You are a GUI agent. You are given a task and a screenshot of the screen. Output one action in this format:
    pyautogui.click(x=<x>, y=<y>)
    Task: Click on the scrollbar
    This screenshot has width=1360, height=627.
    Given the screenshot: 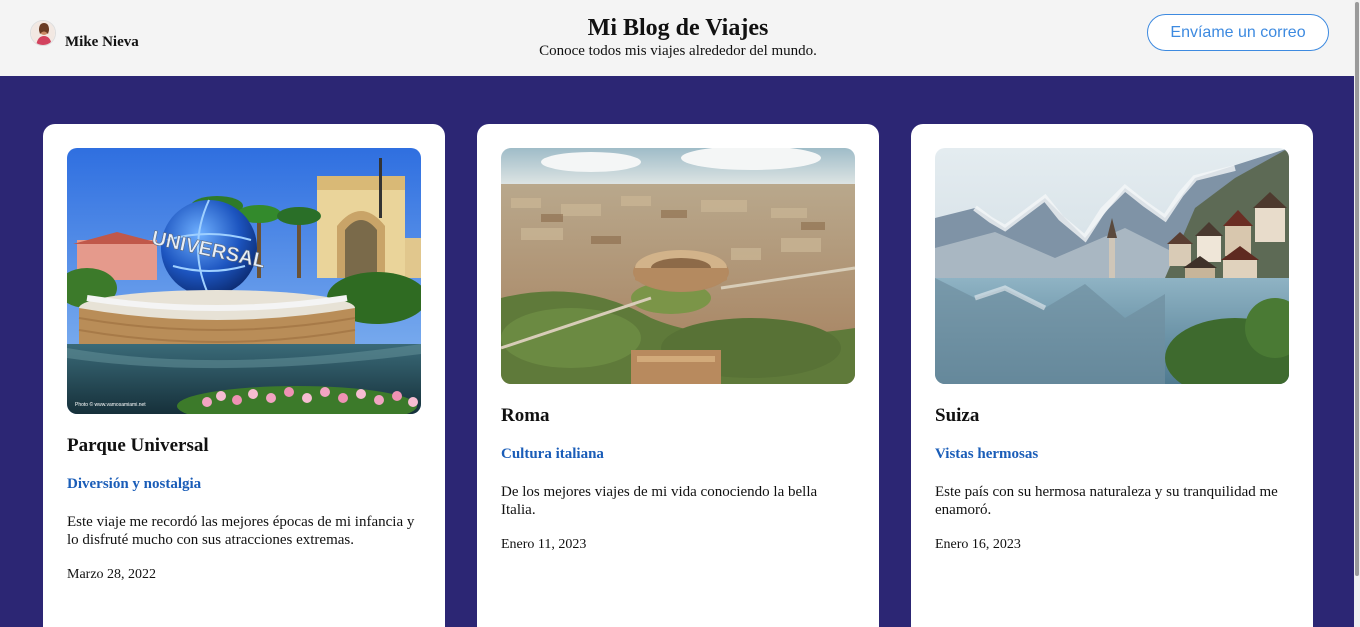 What is the action you would take?
    pyautogui.click(x=1357, y=313)
    